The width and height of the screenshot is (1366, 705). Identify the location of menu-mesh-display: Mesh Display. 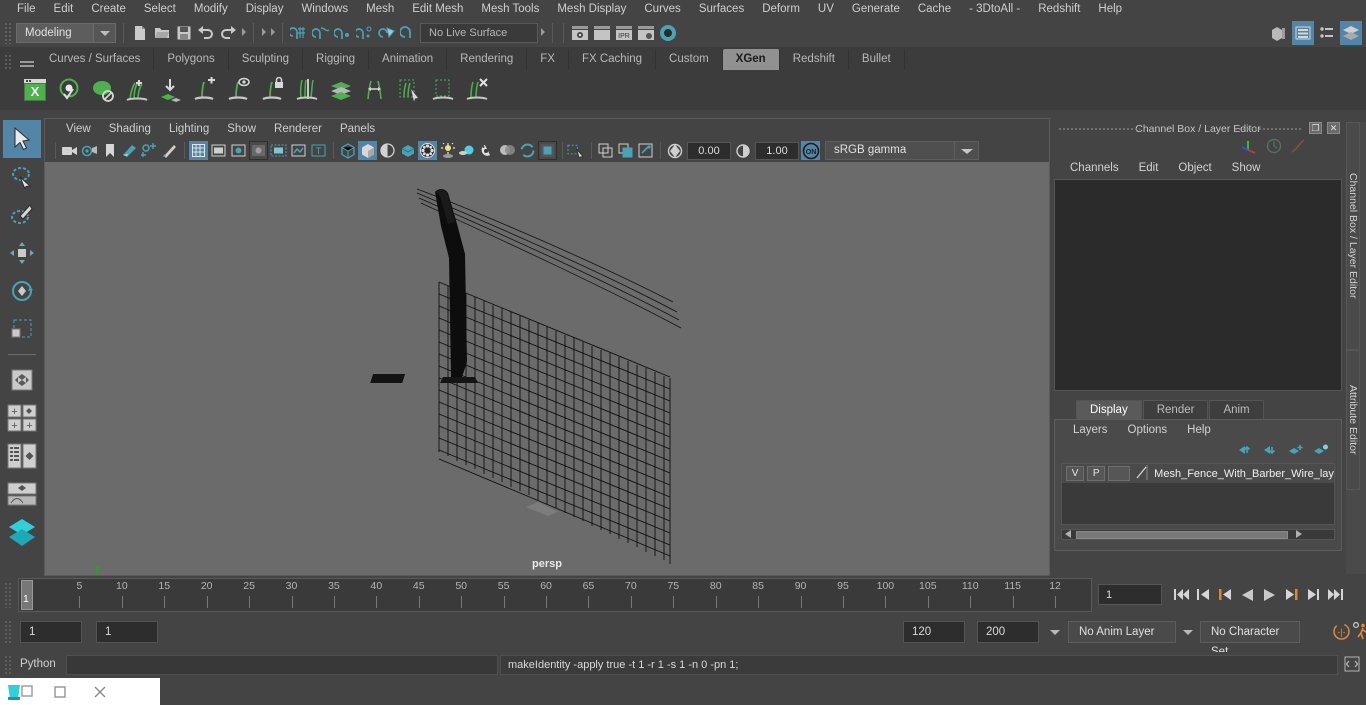
(591, 9).